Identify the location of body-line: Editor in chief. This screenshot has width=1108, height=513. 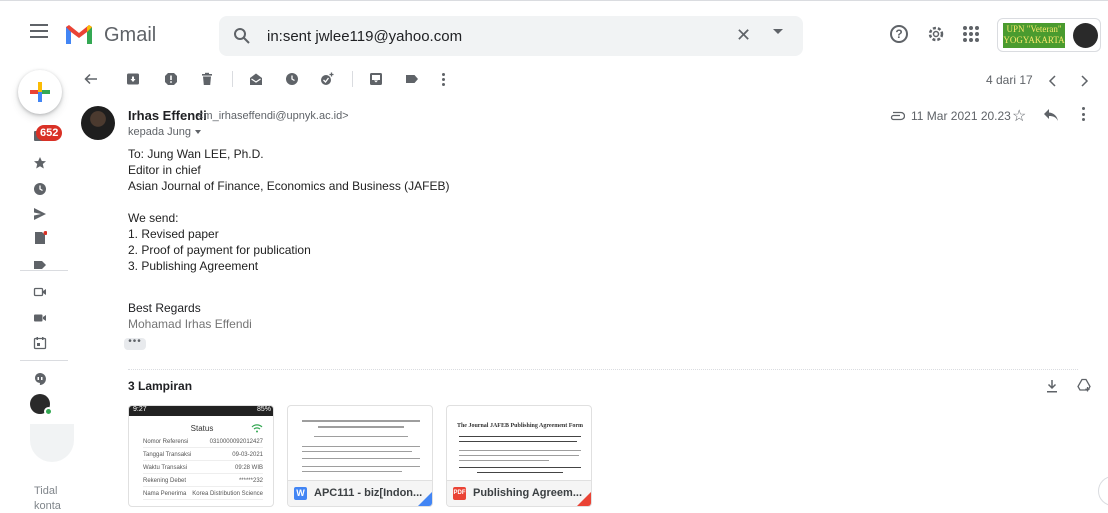
(164, 170).